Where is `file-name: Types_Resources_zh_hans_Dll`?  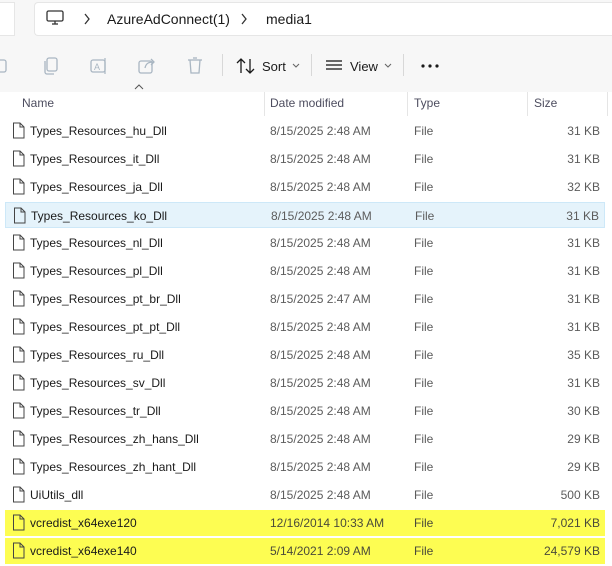 file-name: Types_Resources_zh_hans_Dll is located at coordinates (114, 439).